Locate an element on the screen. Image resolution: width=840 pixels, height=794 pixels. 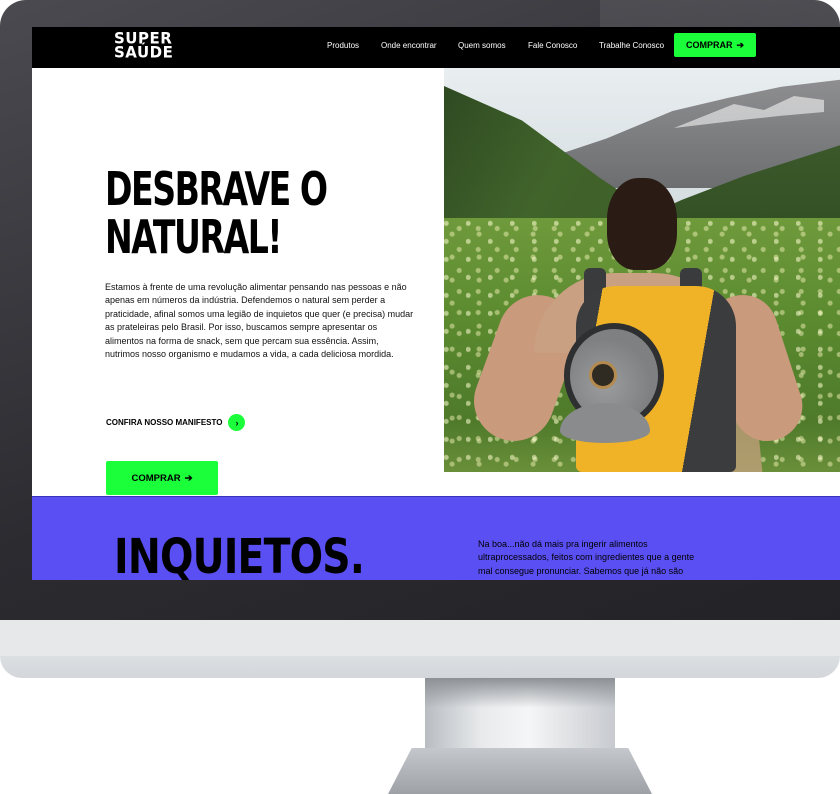
photo-cap-patch is located at coordinates (603, 375).